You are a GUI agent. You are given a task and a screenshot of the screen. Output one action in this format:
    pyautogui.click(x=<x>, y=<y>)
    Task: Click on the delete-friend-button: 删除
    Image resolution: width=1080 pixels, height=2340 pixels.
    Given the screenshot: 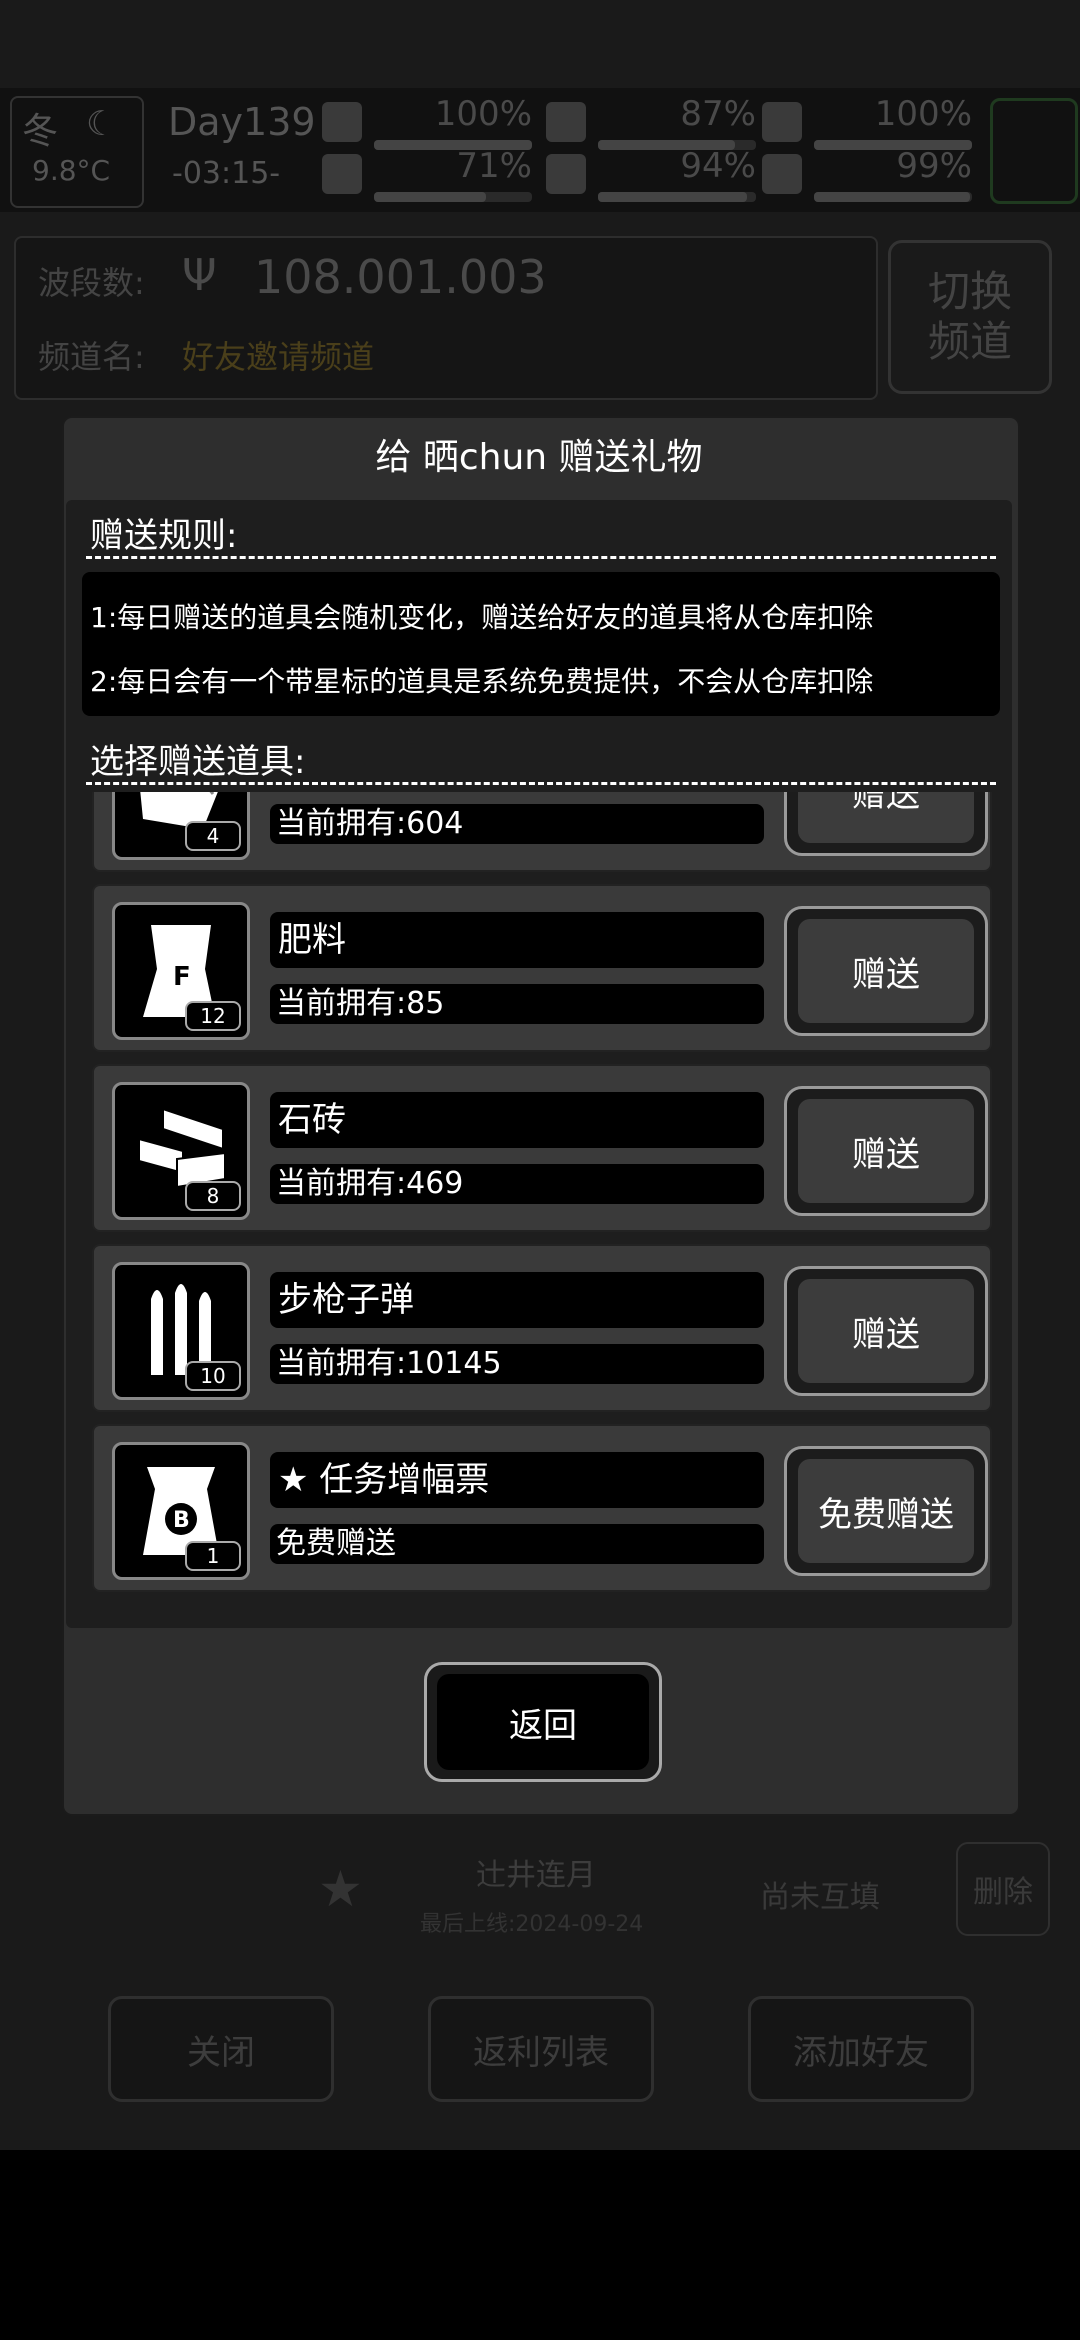 What is the action you would take?
    pyautogui.click(x=1003, y=1889)
    